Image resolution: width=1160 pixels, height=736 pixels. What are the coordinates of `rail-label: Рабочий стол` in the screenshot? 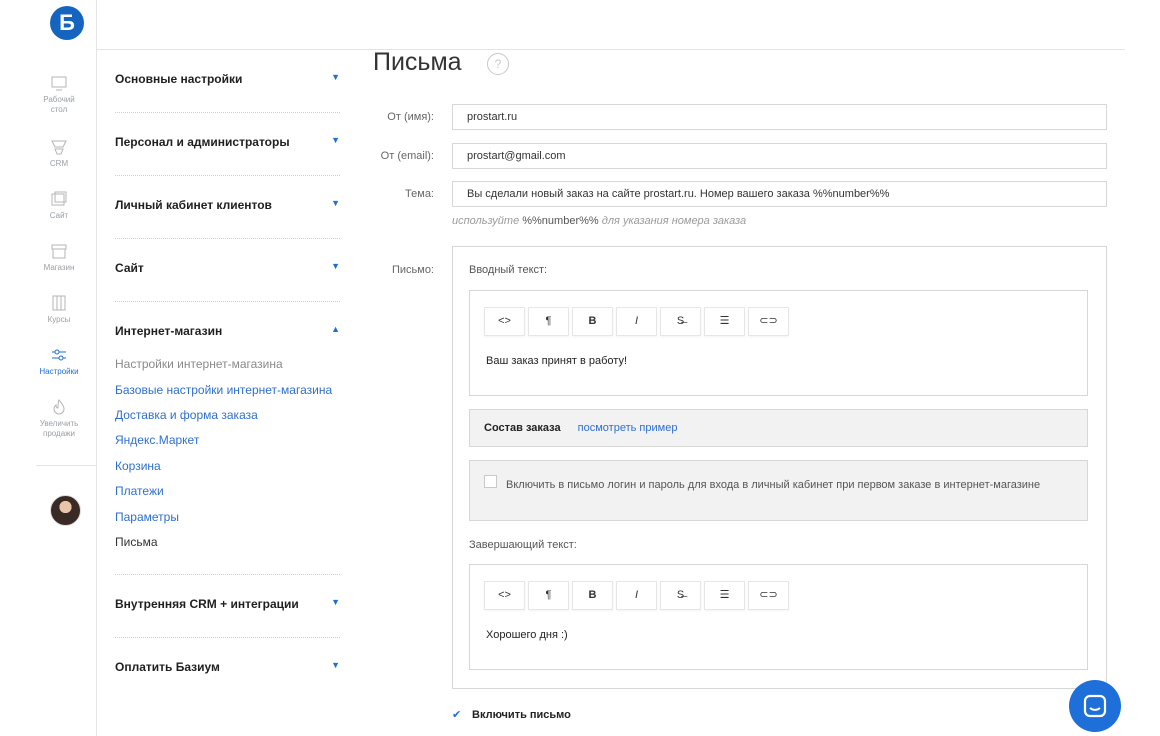 It's located at (59, 104).